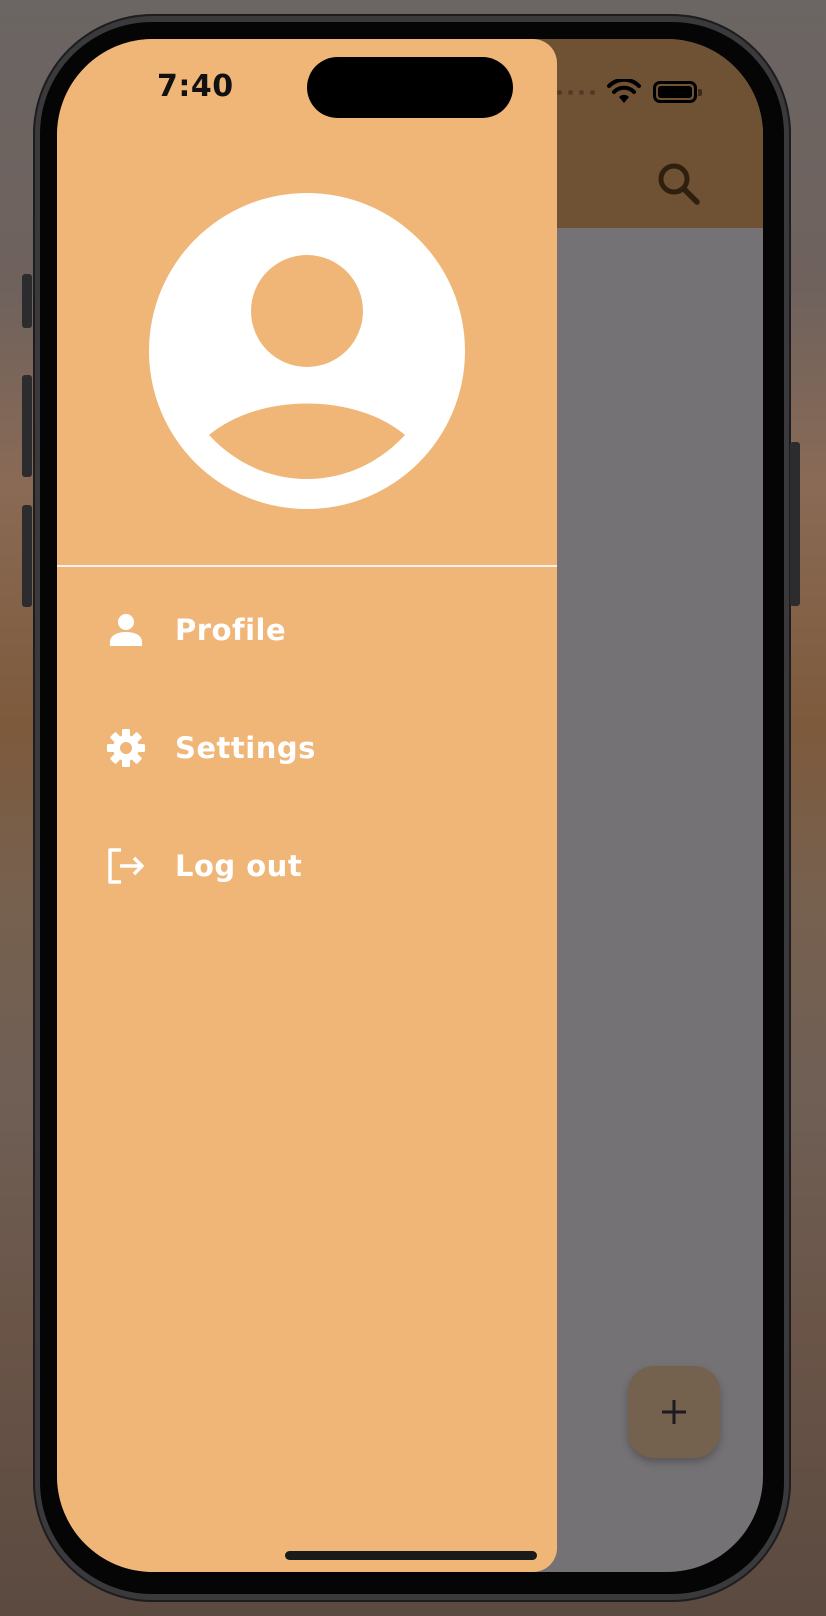 Image resolution: width=826 pixels, height=1616 pixels. I want to click on dynamic-island, so click(410, 87).